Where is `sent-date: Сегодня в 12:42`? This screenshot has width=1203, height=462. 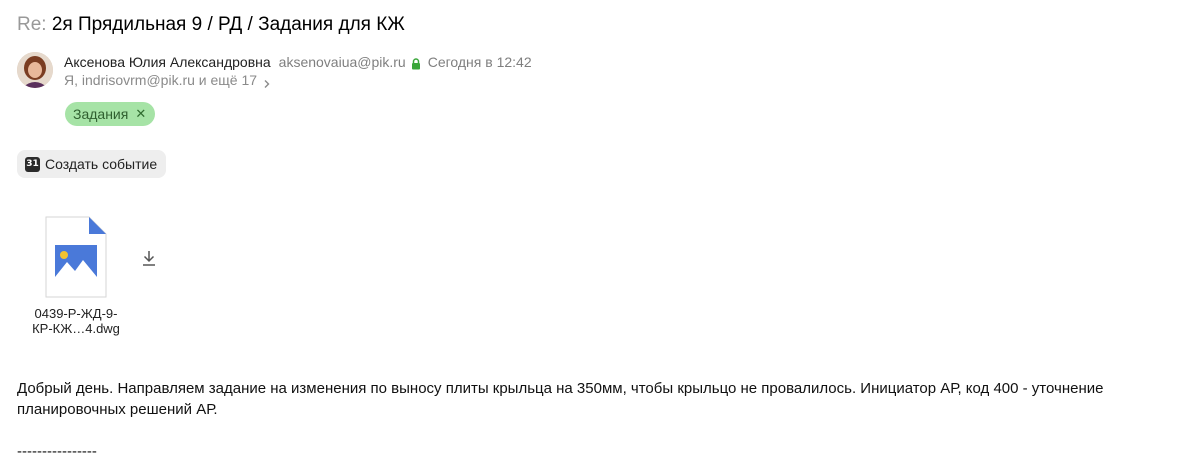
sent-date: Сегодня в 12:42 is located at coordinates (479, 62).